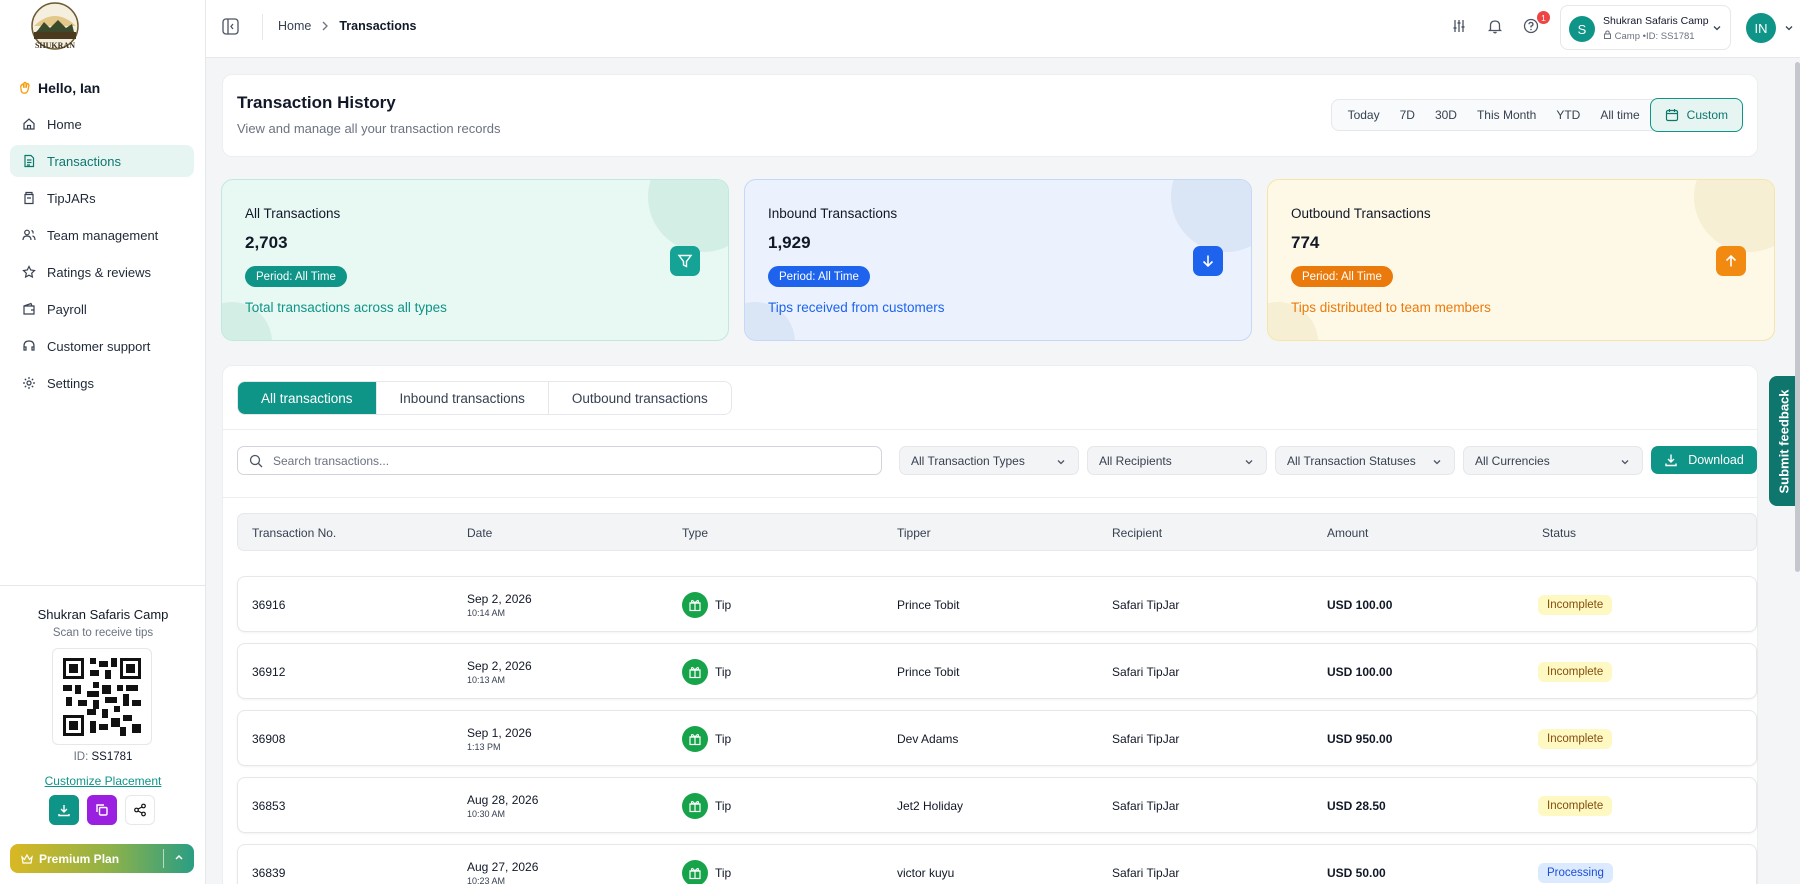  I want to click on transaction-date: Aug 27, 2026, so click(503, 867).